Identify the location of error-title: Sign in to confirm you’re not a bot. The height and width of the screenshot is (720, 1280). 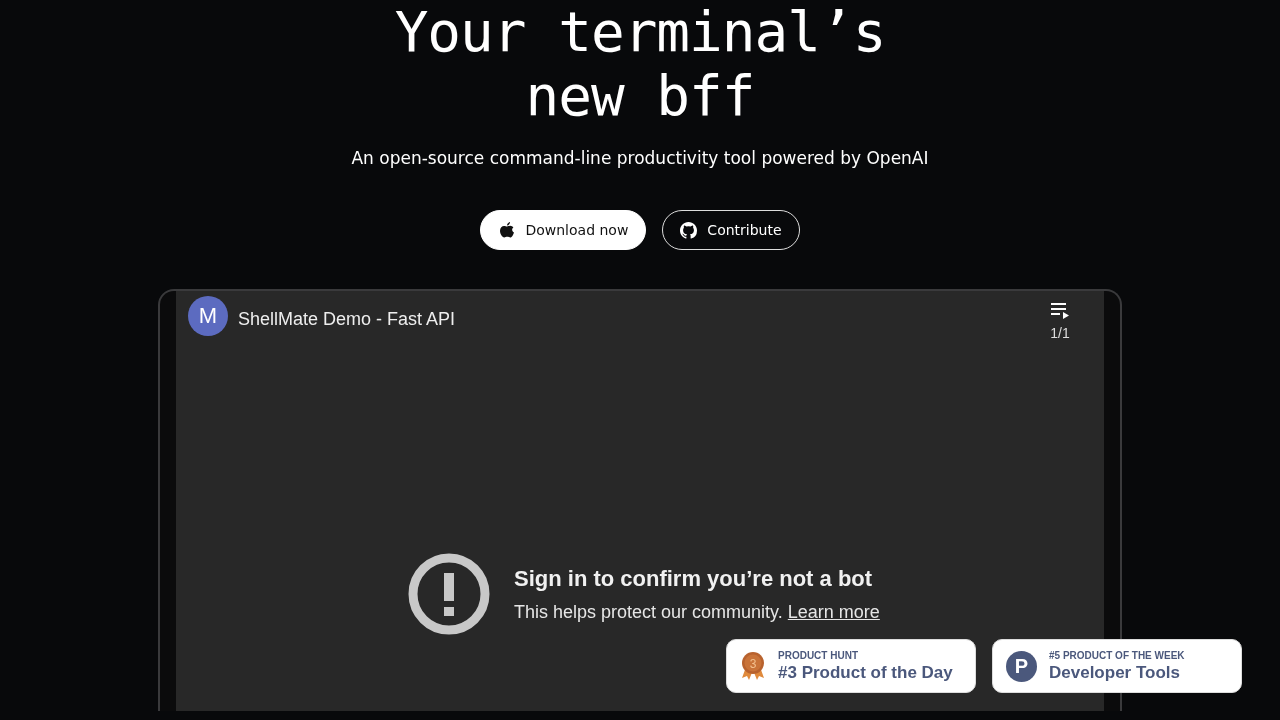
(694, 578).